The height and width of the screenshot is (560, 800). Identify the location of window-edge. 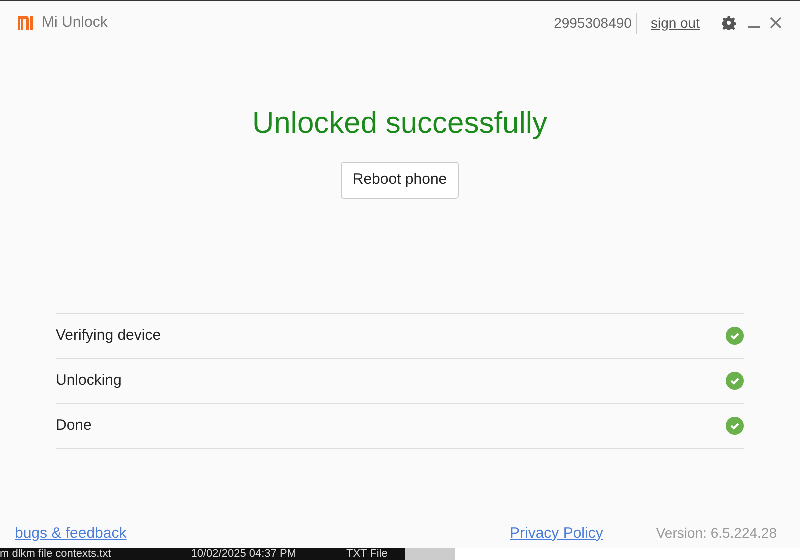
(430, 554).